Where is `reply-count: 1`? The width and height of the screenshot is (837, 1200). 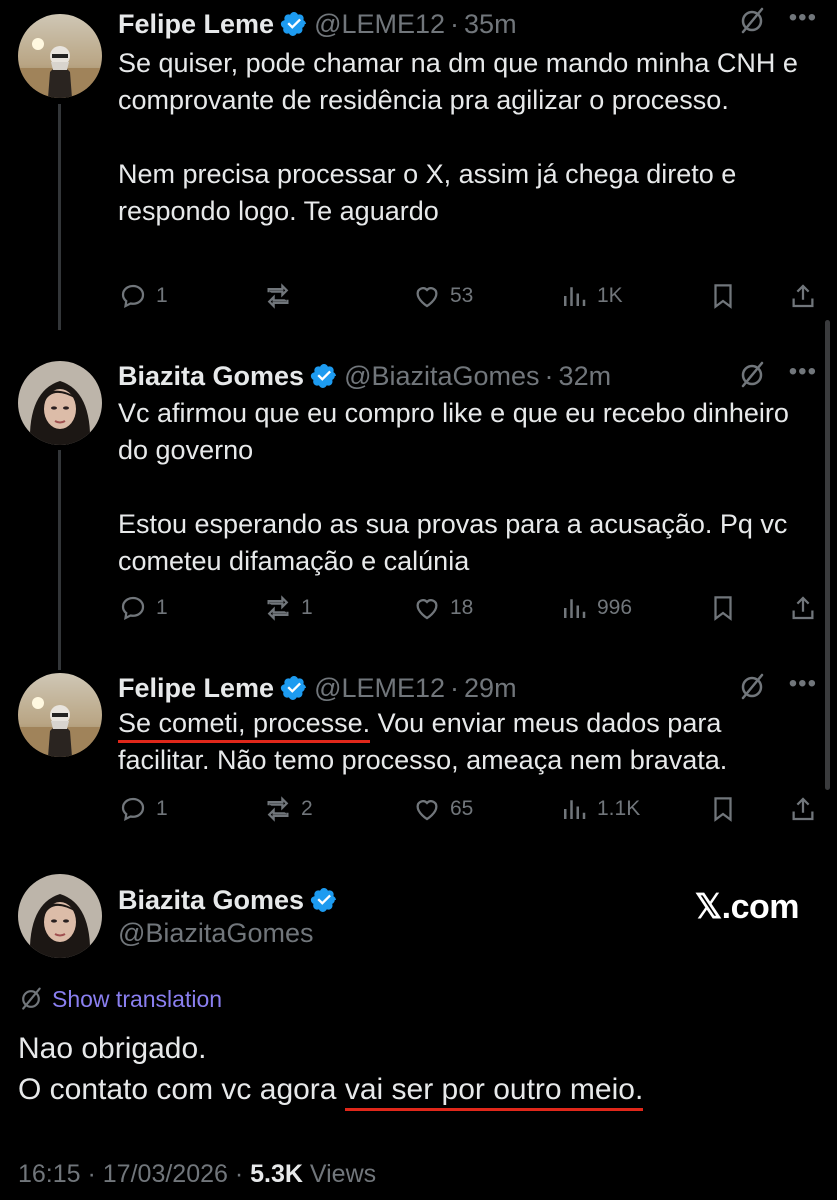
reply-count: 1 is located at coordinates (162, 295).